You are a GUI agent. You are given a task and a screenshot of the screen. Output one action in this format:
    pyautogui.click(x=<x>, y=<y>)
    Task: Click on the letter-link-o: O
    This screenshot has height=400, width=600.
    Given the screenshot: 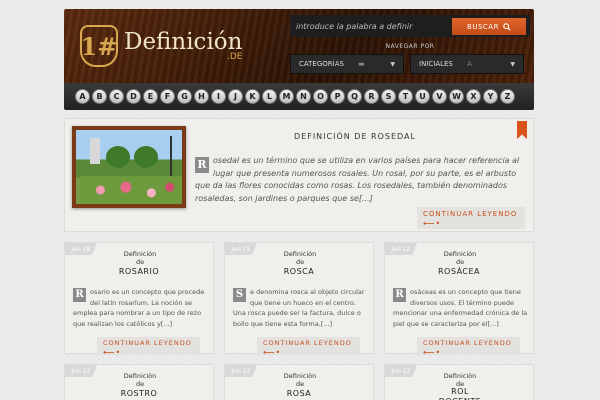 What is the action you would take?
    pyautogui.click(x=320, y=96)
    